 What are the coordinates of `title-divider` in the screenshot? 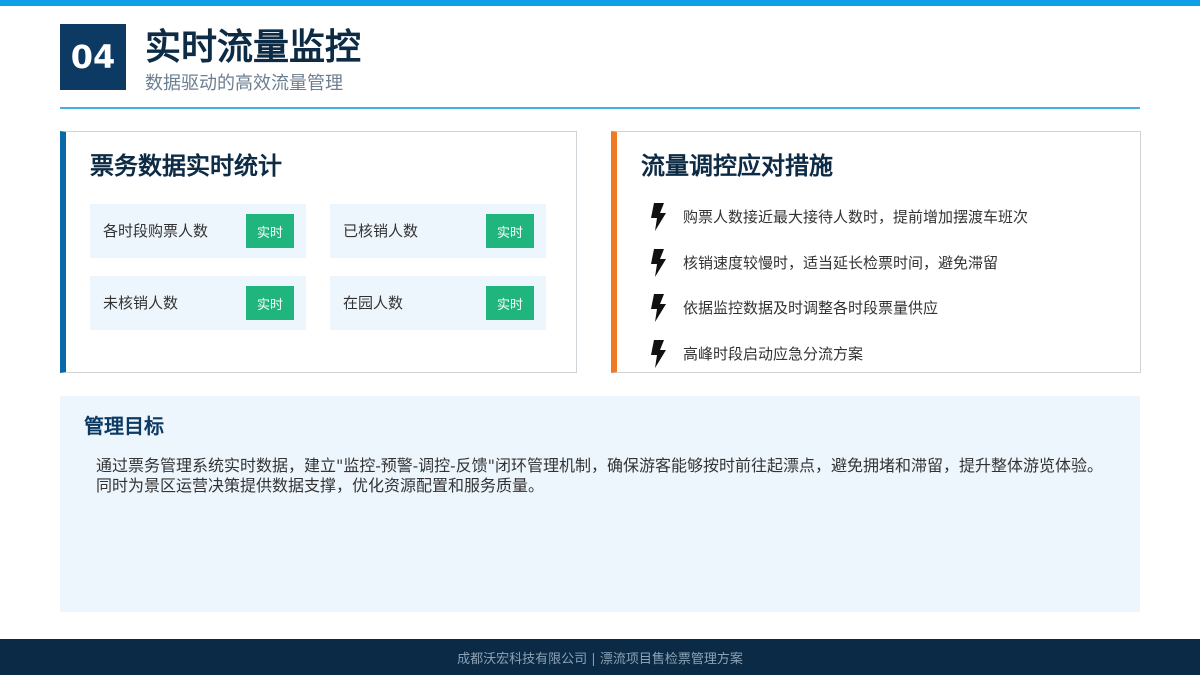 It's located at (600, 108).